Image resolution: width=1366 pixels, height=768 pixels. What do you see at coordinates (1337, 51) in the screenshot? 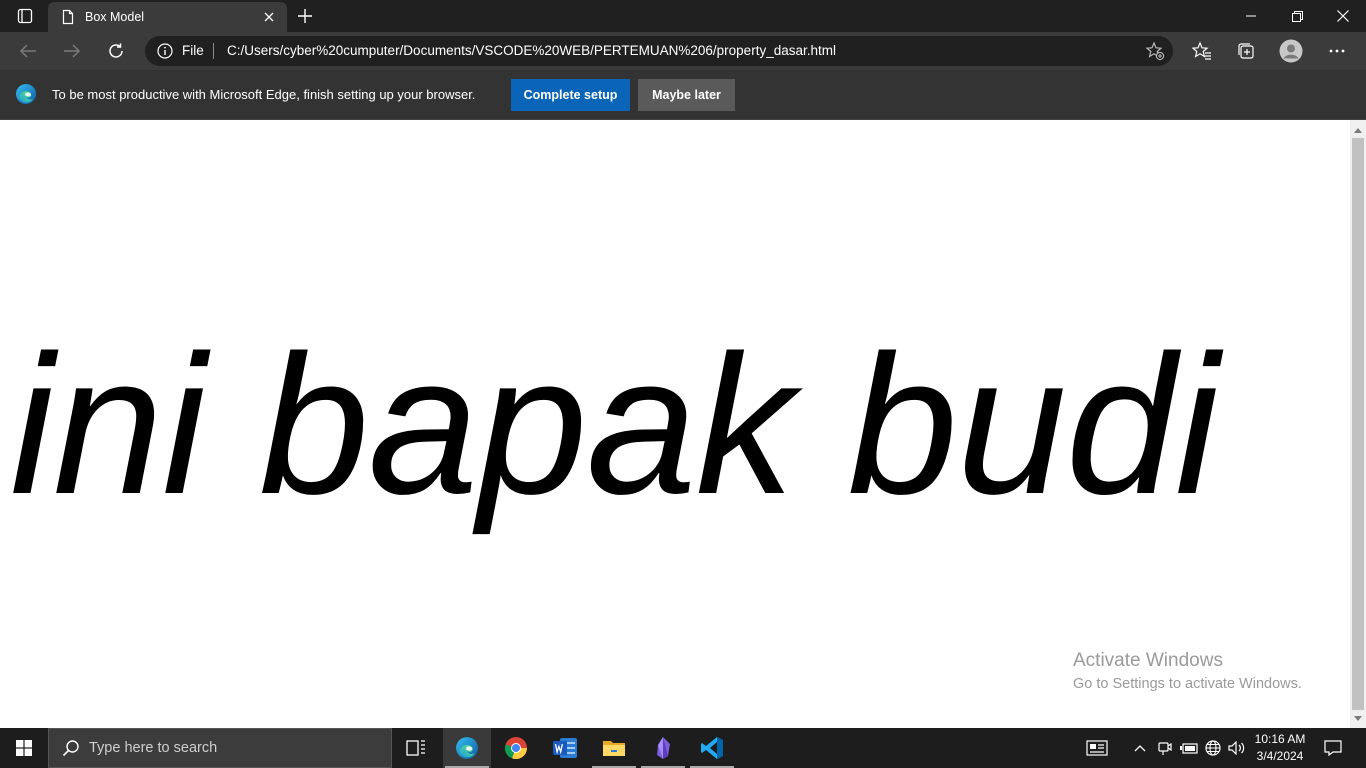
I see `more-options-icon` at bounding box center [1337, 51].